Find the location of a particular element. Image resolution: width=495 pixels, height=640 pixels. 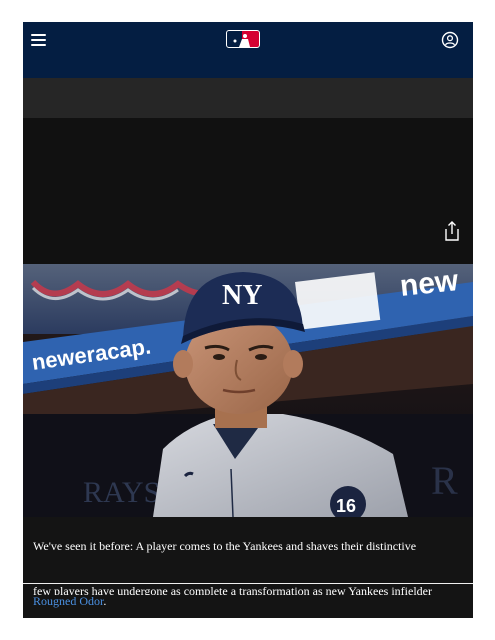

mlb-logo is located at coordinates (243, 39).